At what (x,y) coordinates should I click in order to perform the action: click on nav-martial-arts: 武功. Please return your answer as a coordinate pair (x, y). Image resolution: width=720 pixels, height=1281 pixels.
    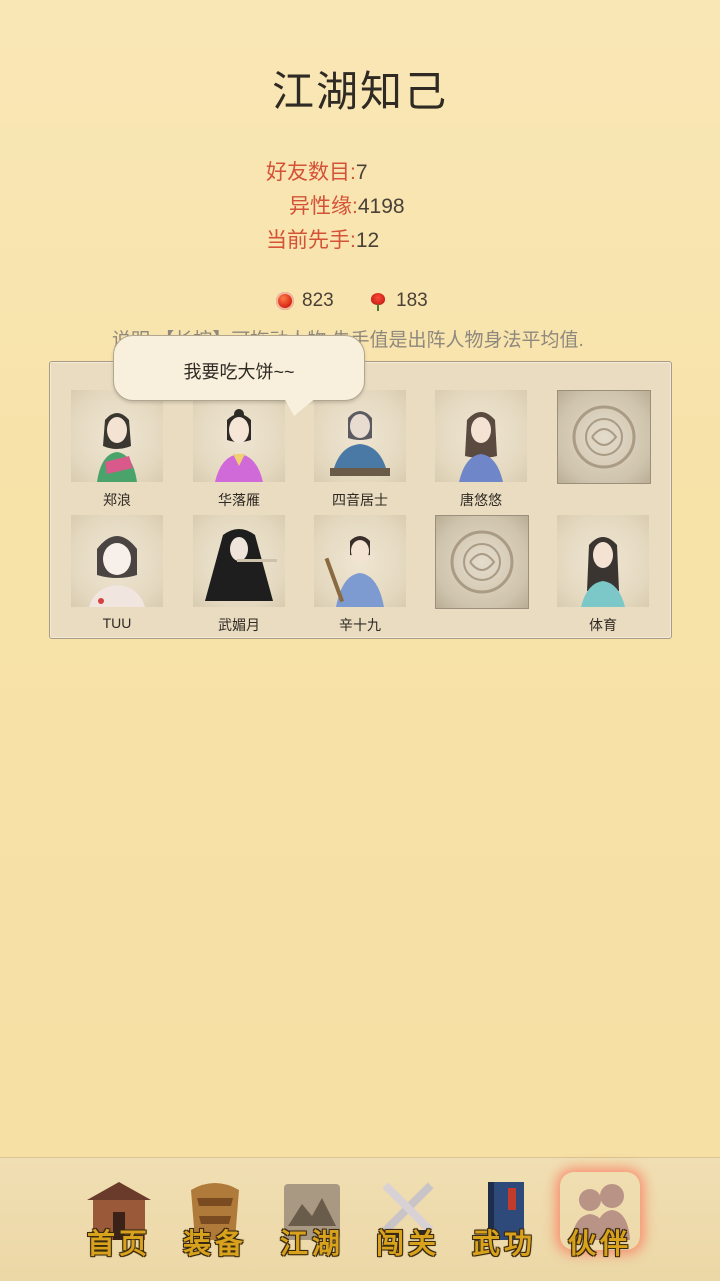
    Looking at the image, I should click on (504, 1221).